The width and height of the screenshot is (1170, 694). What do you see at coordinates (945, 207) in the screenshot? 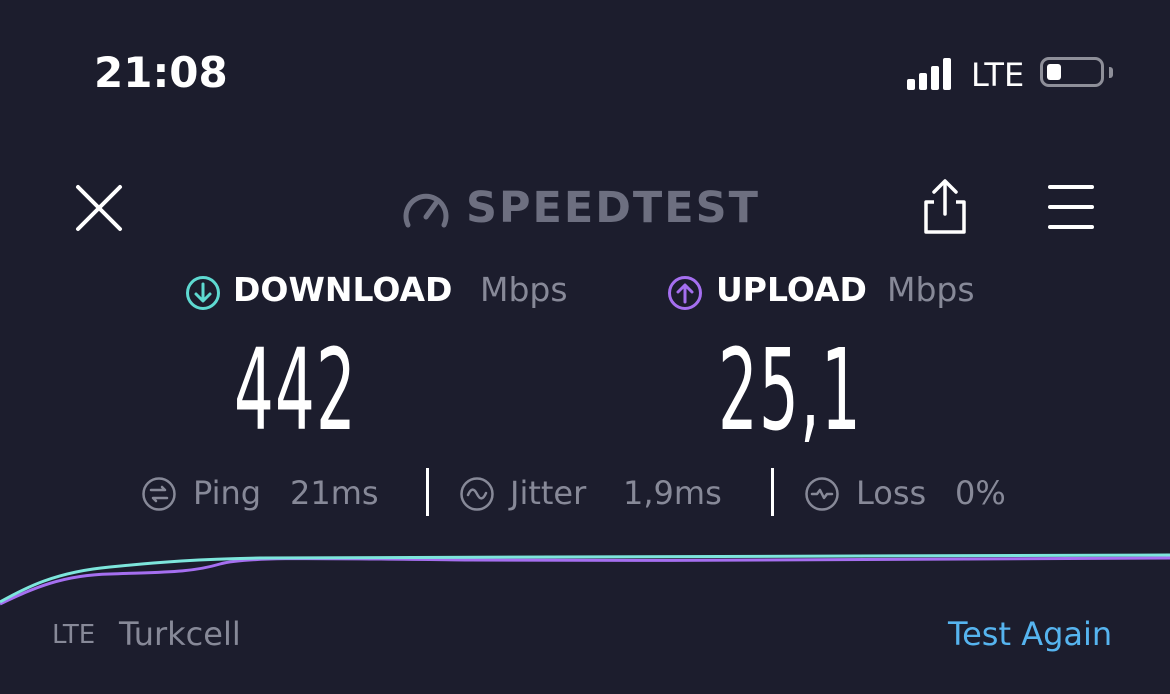
I see `share-icon` at bounding box center [945, 207].